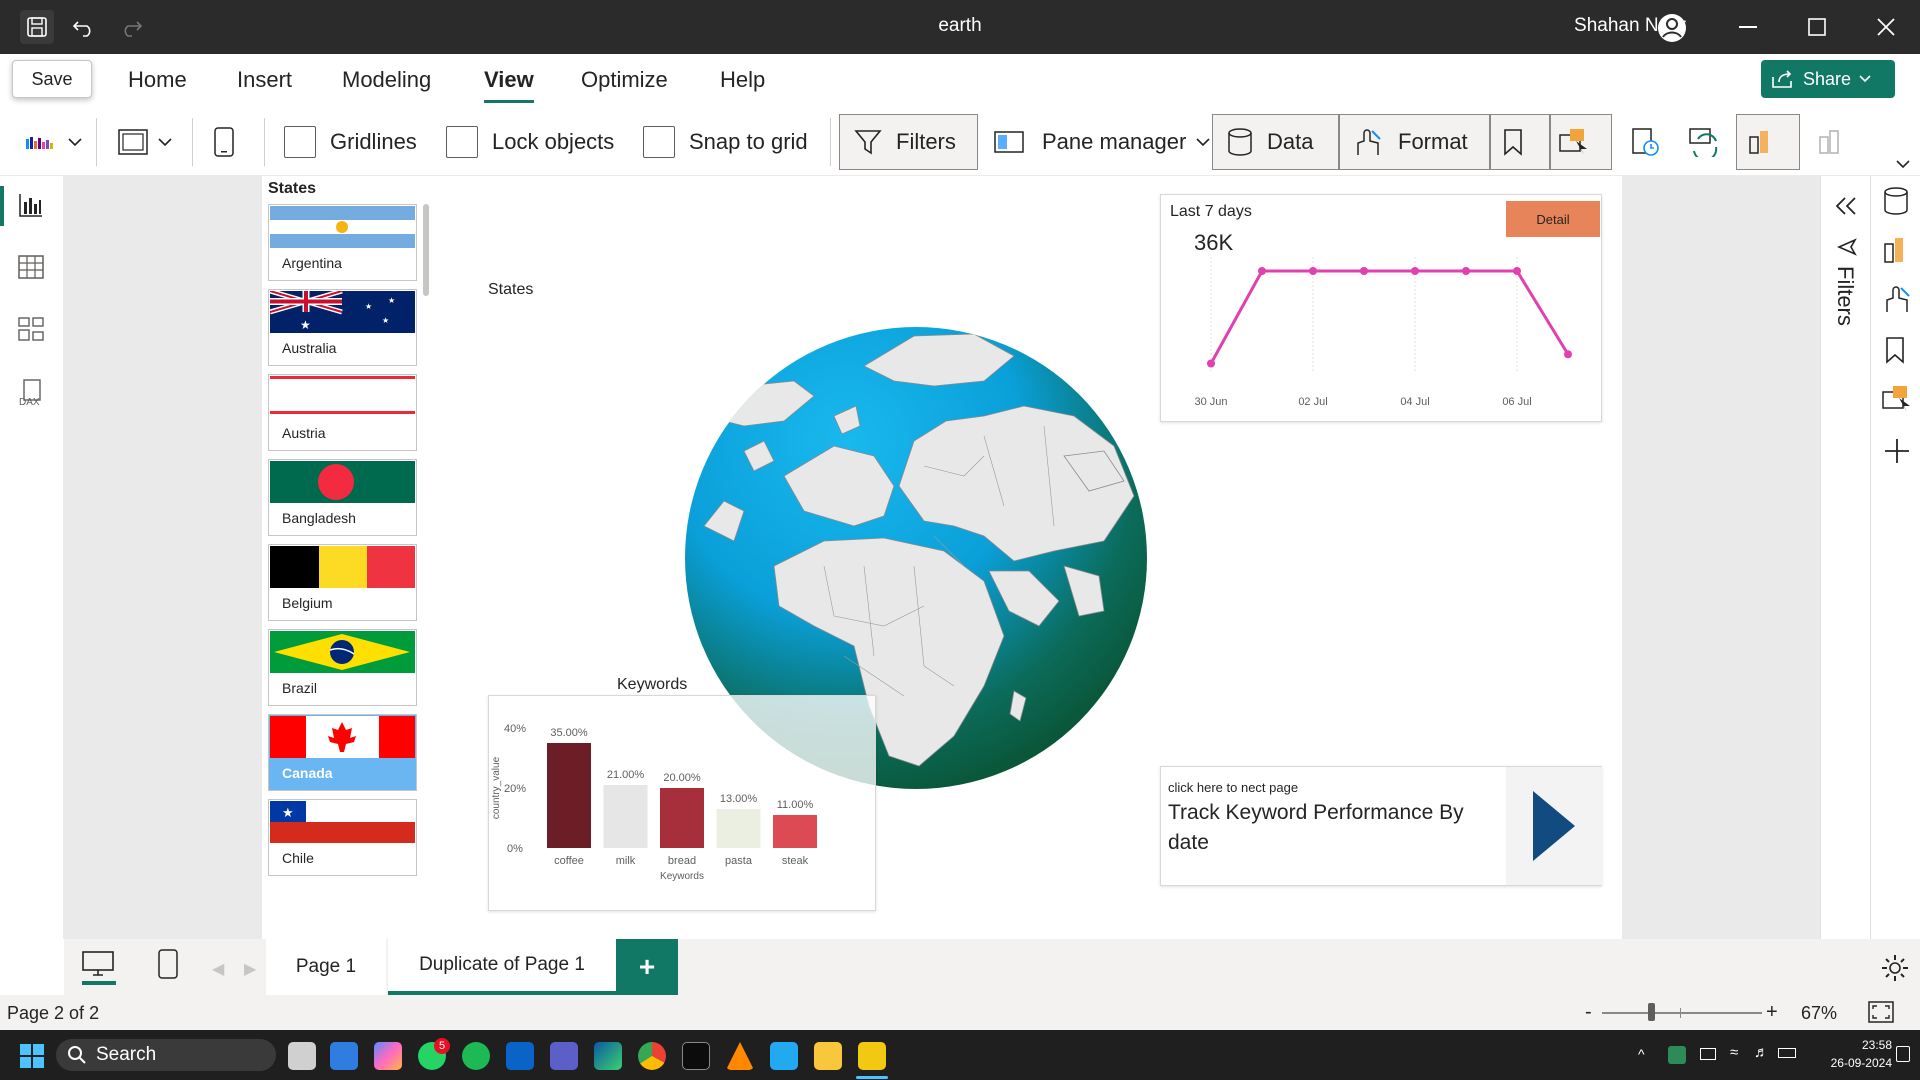 The height and width of the screenshot is (1080, 1920). I want to click on snap-to-grid-toggle: Snap to grid, so click(725, 142).